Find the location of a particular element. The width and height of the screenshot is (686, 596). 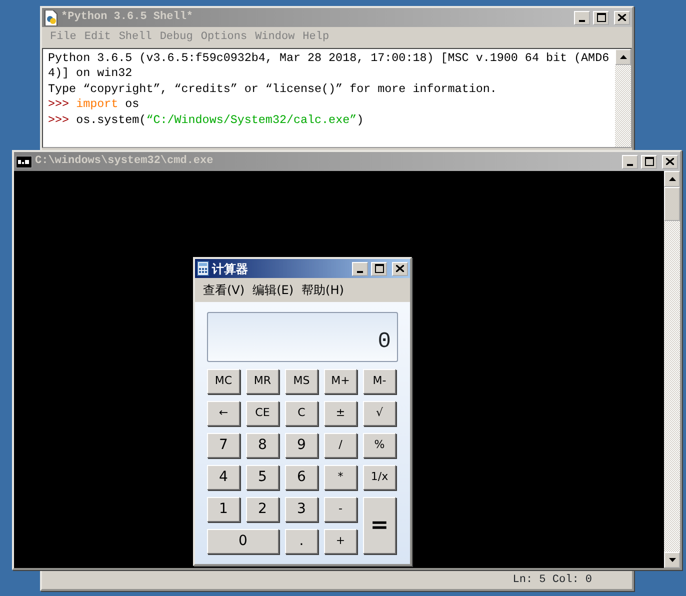

calculator-key: + is located at coordinates (340, 541).